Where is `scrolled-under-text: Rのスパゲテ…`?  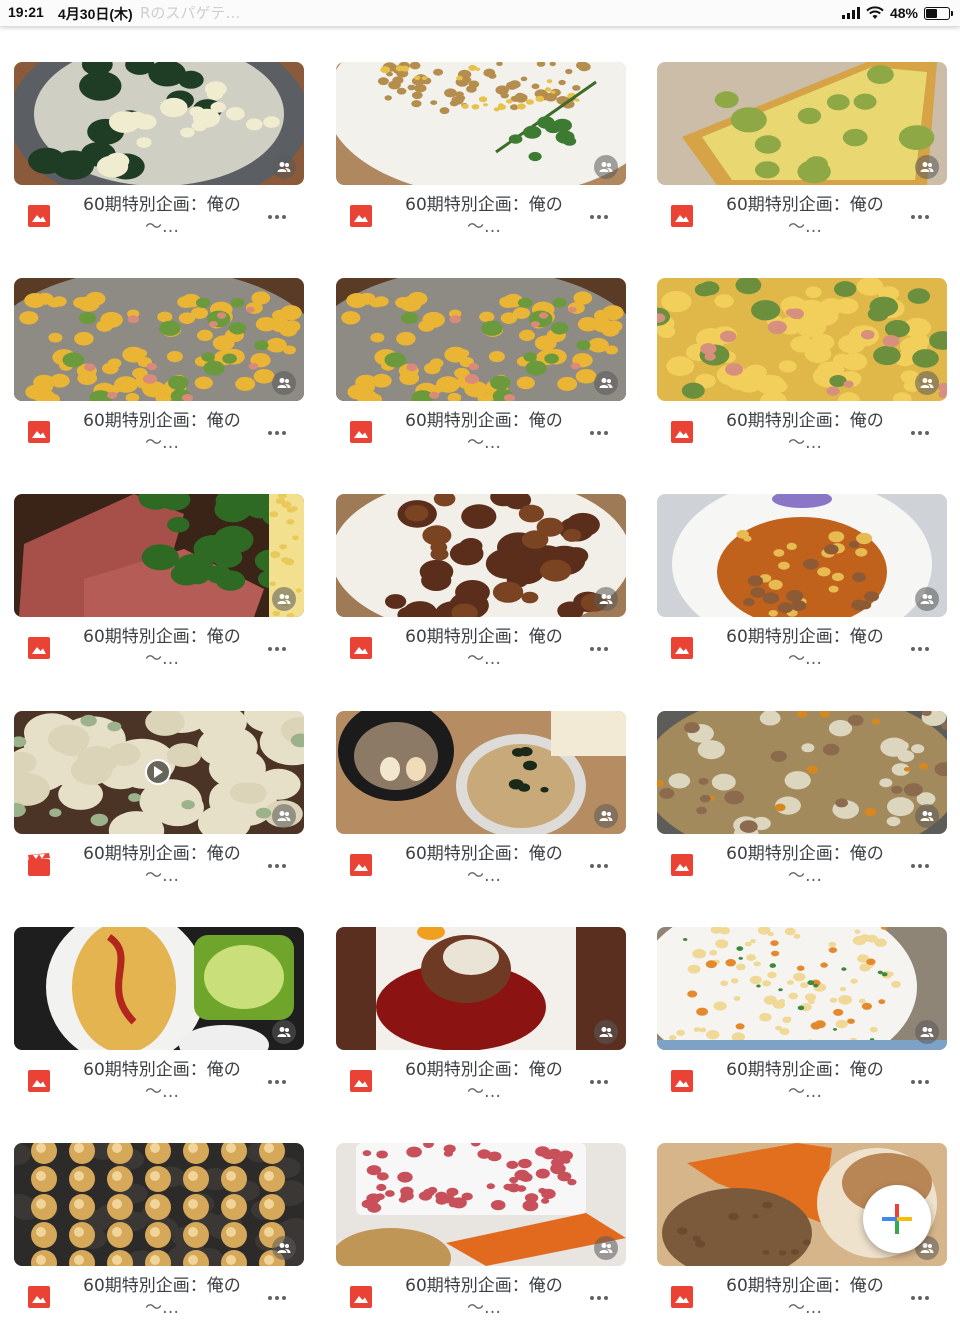 scrolled-under-text: Rのスパゲテ… is located at coordinates (190, 13).